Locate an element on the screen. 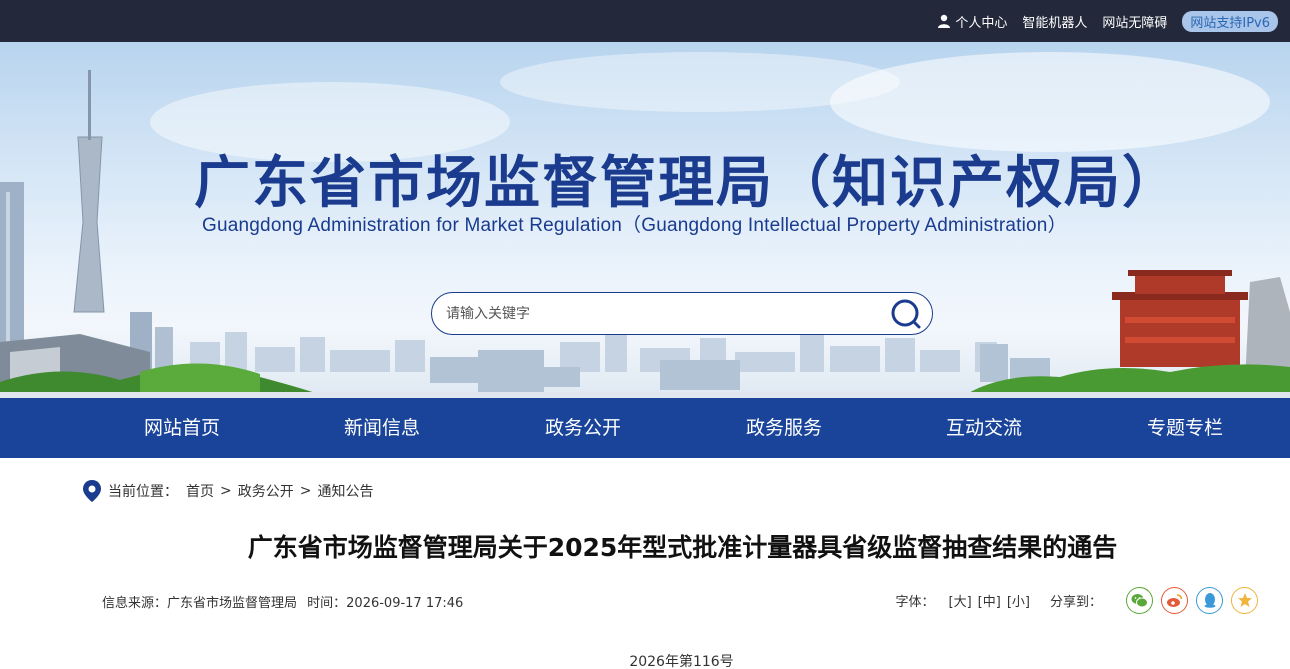 The width and height of the screenshot is (1290, 669). share-qq-button is located at coordinates (1209, 600).